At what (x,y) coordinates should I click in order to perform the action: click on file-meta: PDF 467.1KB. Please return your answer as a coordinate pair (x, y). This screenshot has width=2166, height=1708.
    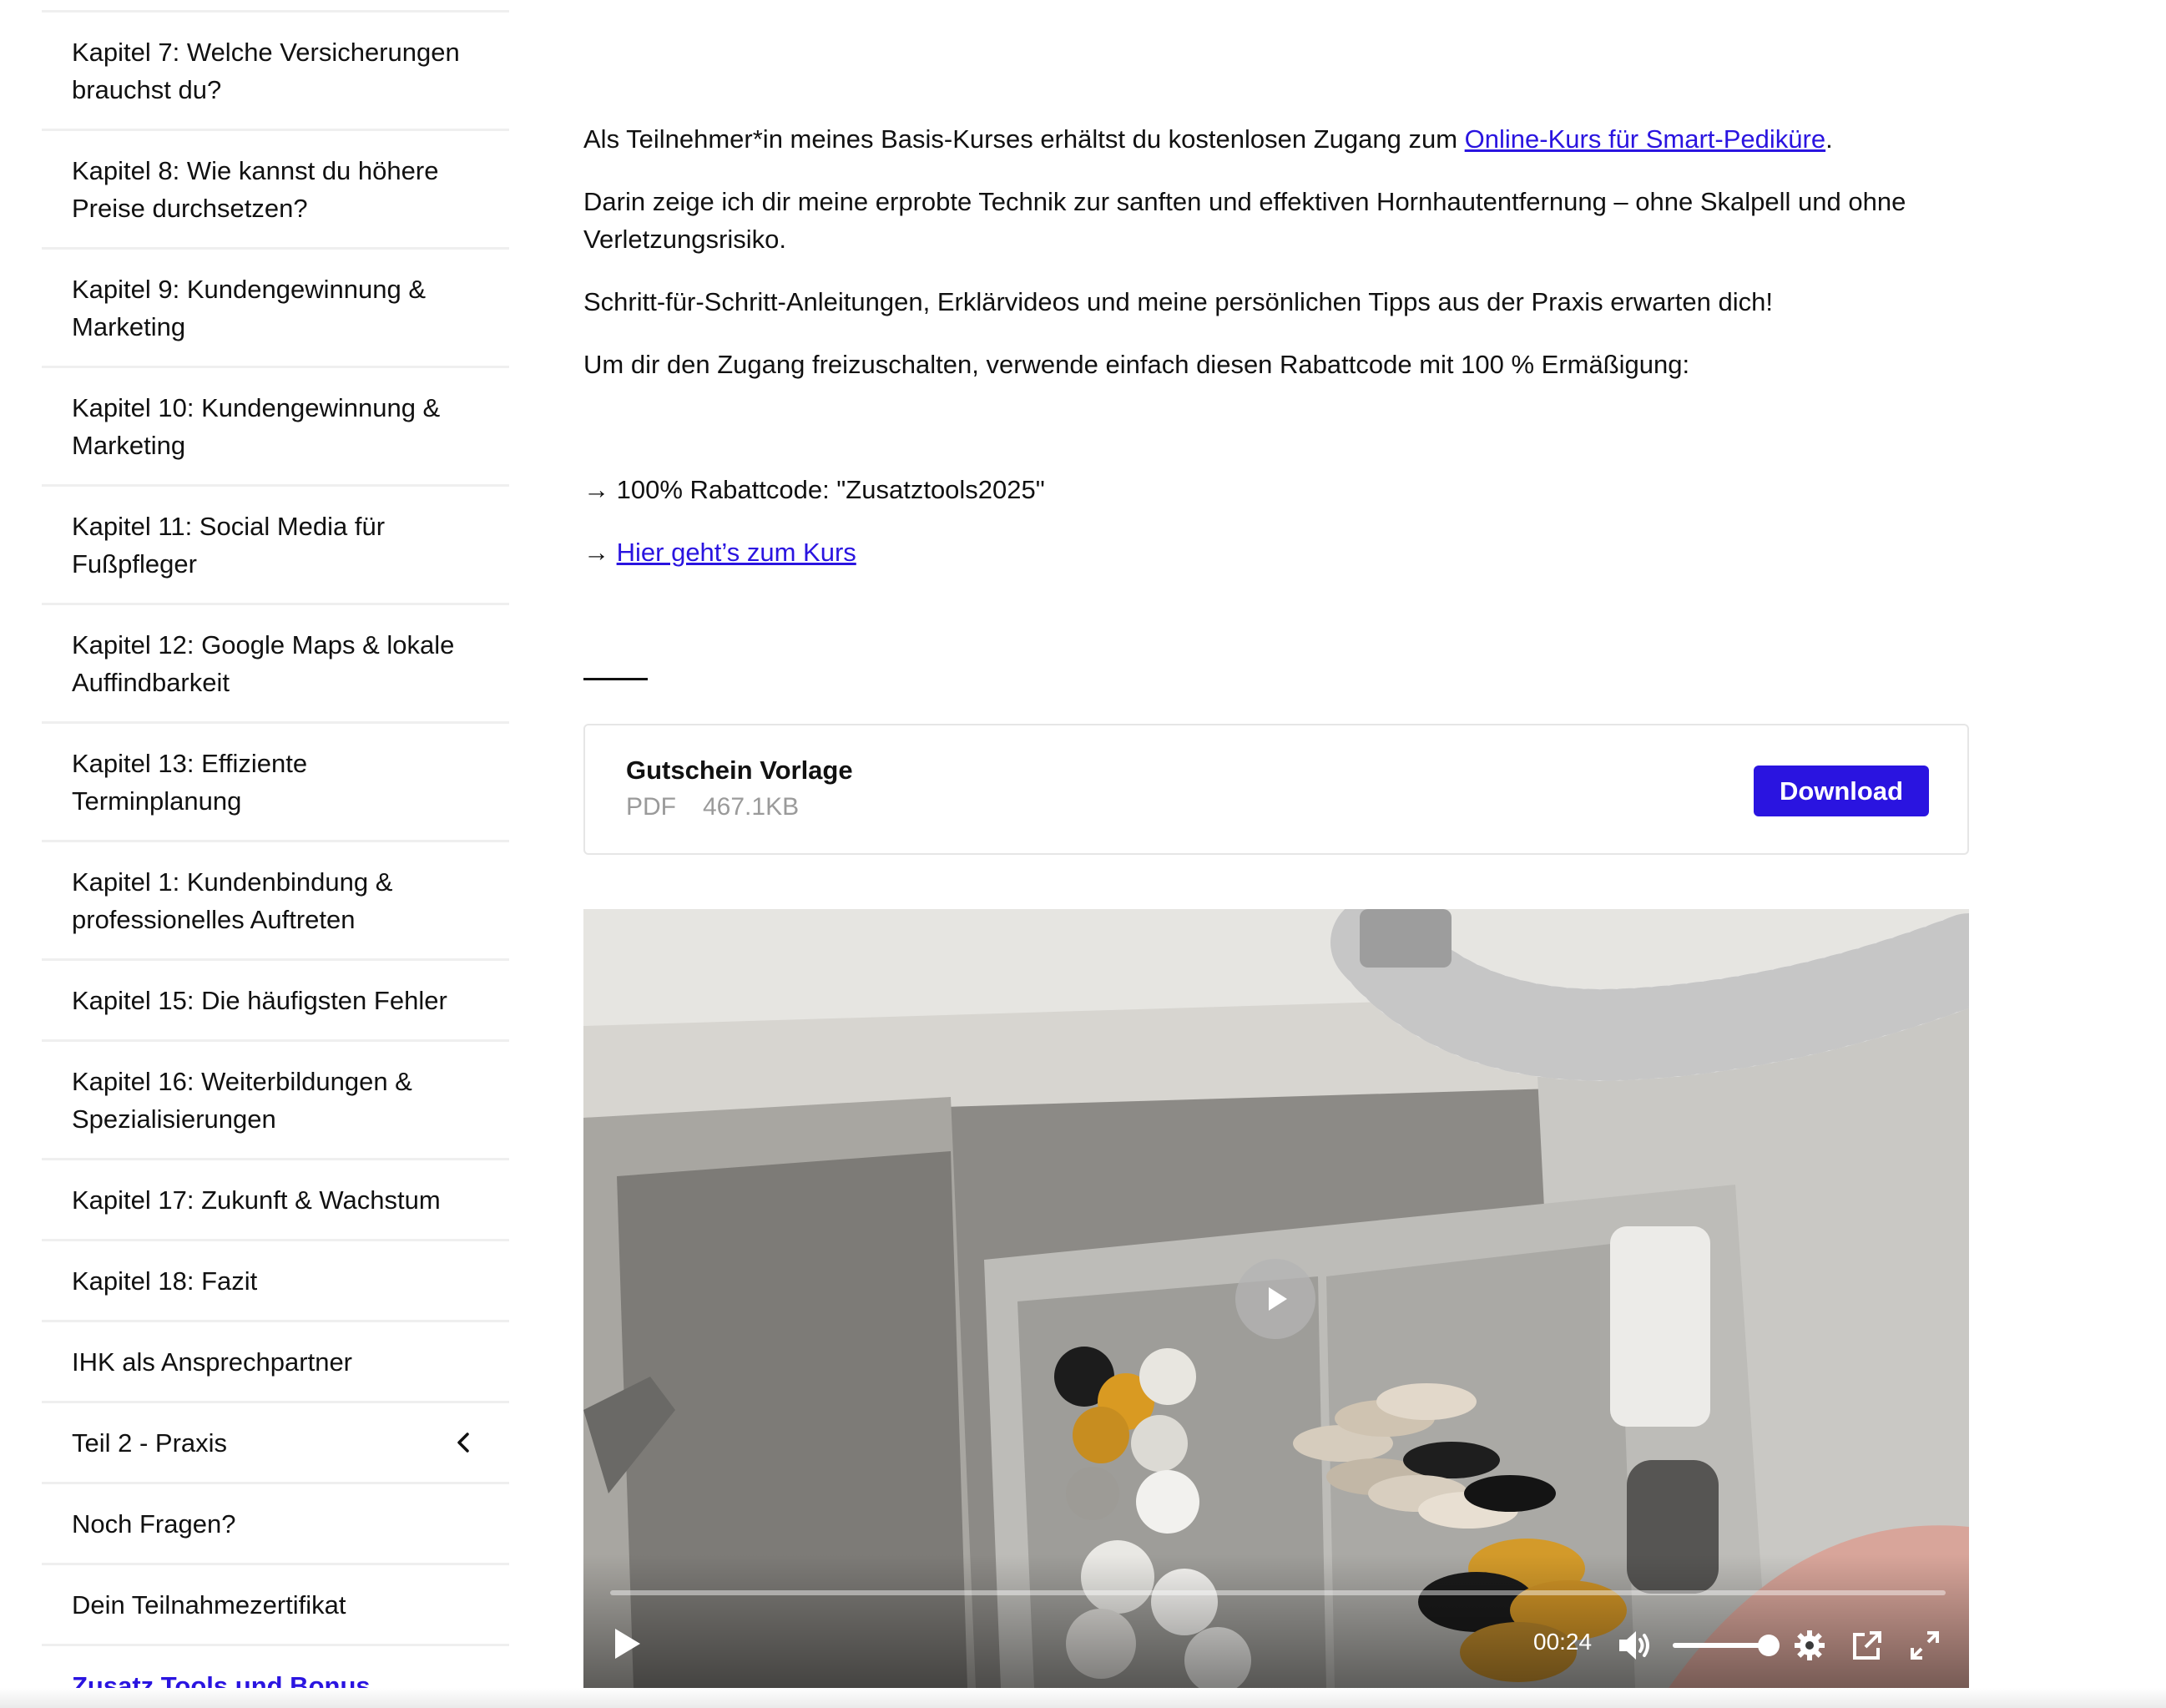
    Looking at the image, I should click on (712, 807).